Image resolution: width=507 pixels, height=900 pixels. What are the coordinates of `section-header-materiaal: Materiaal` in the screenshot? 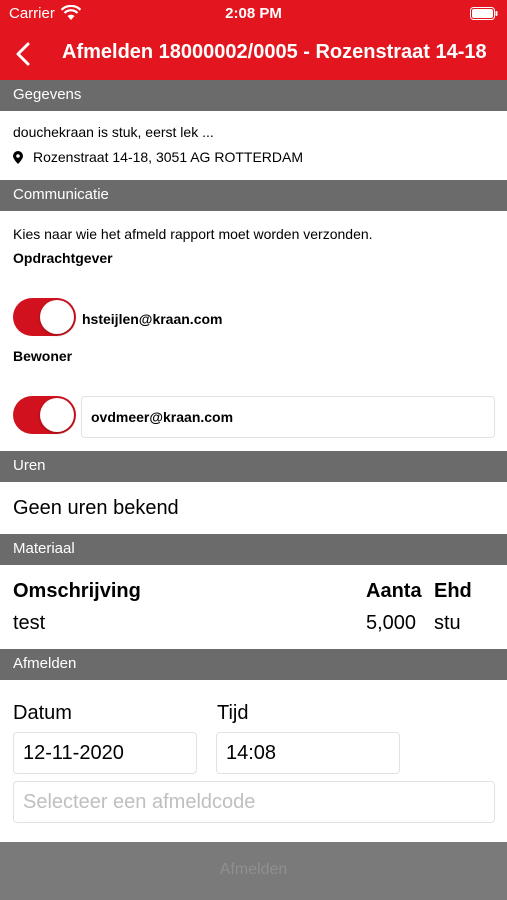 It's located at (253, 549).